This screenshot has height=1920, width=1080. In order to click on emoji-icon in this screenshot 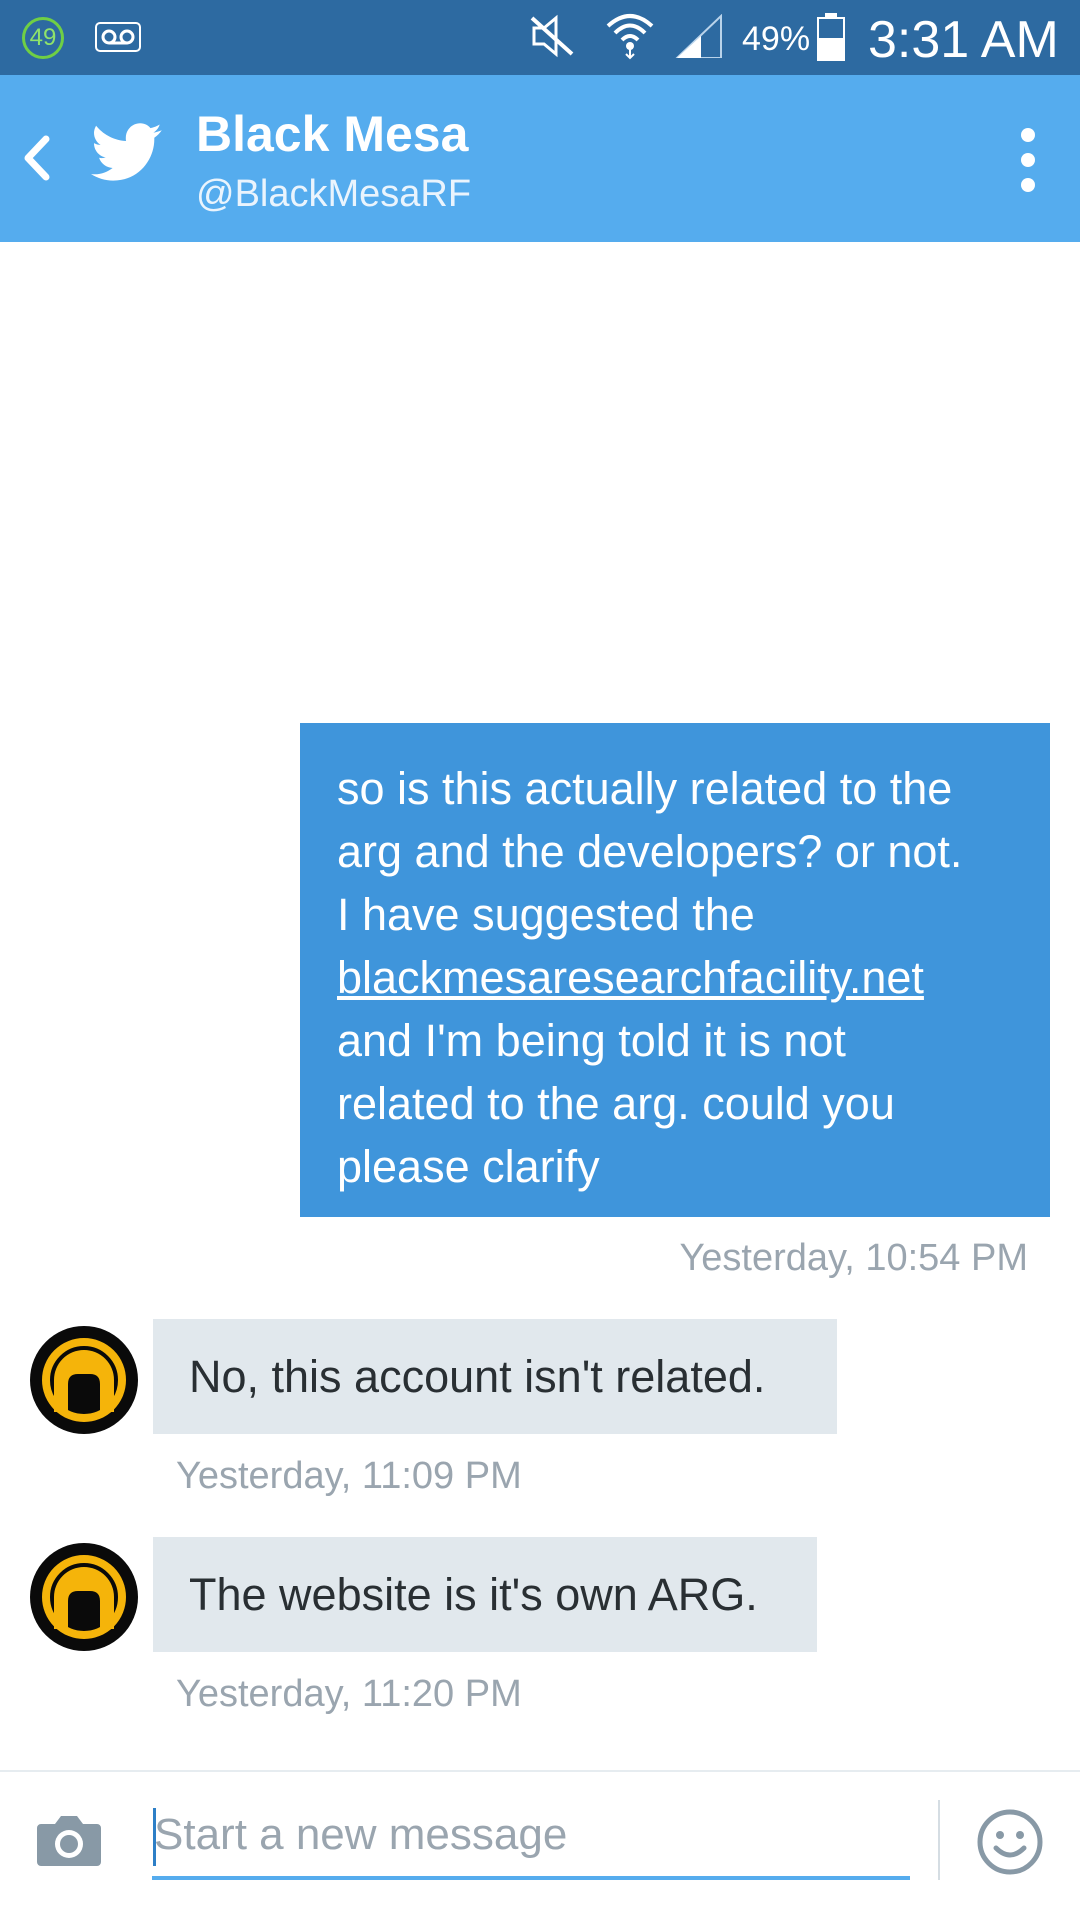, I will do `click(1010, 1842)`.